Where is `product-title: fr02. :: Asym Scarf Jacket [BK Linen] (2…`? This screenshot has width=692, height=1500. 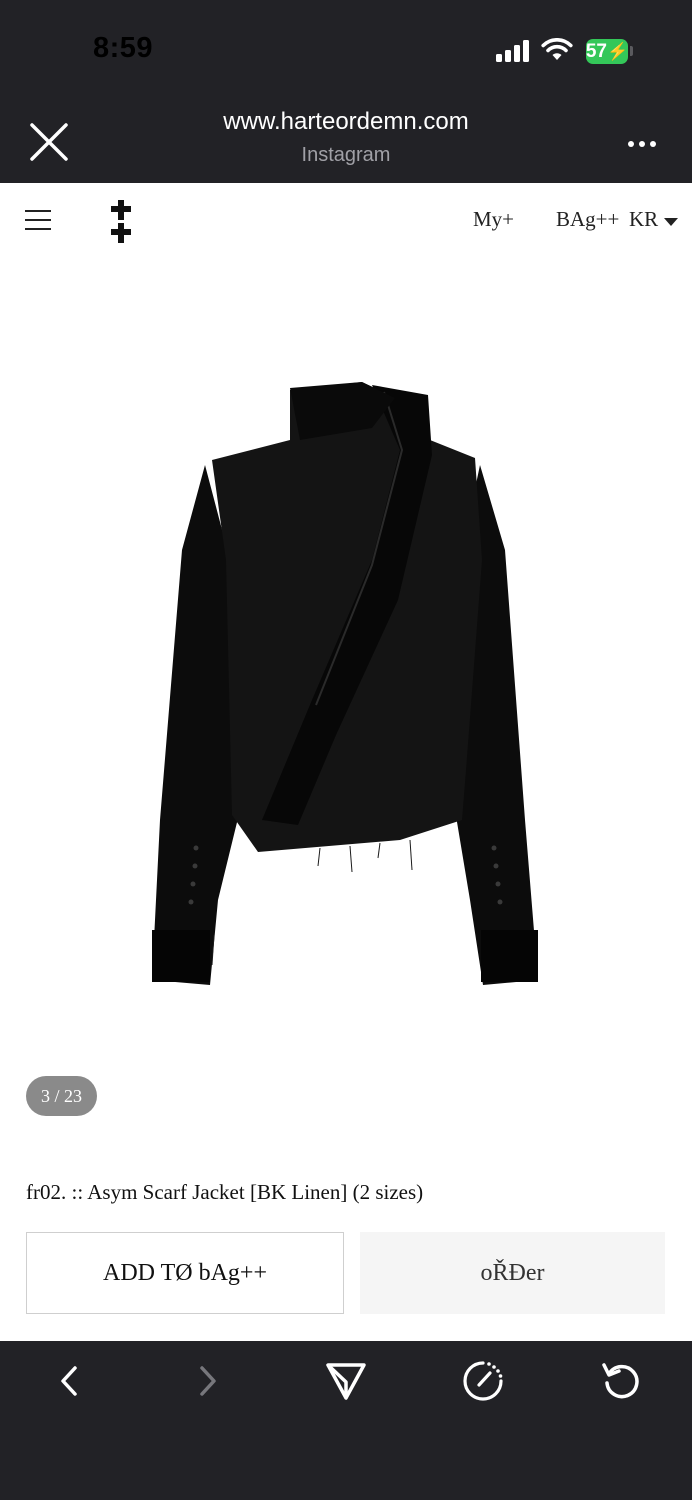
product-title: fr02. :: Asym Scarf Jacket [BK Linen] (2… is located at coordinates (225, 1192).